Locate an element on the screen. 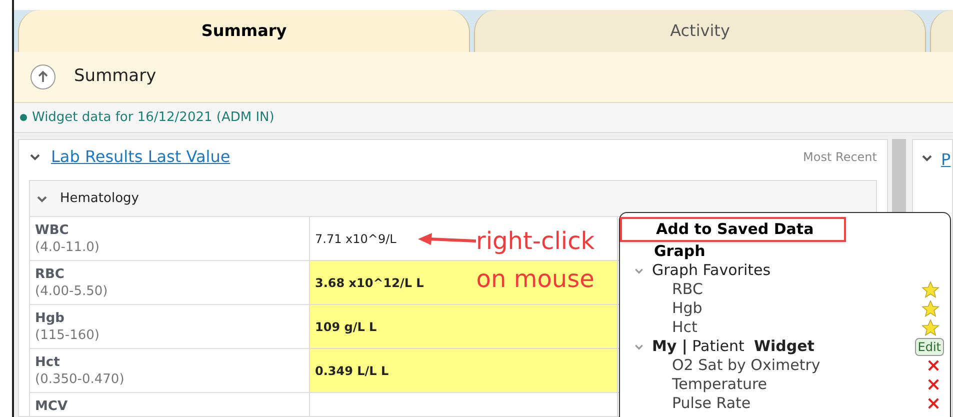 The image size is (953, 417). status-dot-icon is located at coordinates (23, 117).